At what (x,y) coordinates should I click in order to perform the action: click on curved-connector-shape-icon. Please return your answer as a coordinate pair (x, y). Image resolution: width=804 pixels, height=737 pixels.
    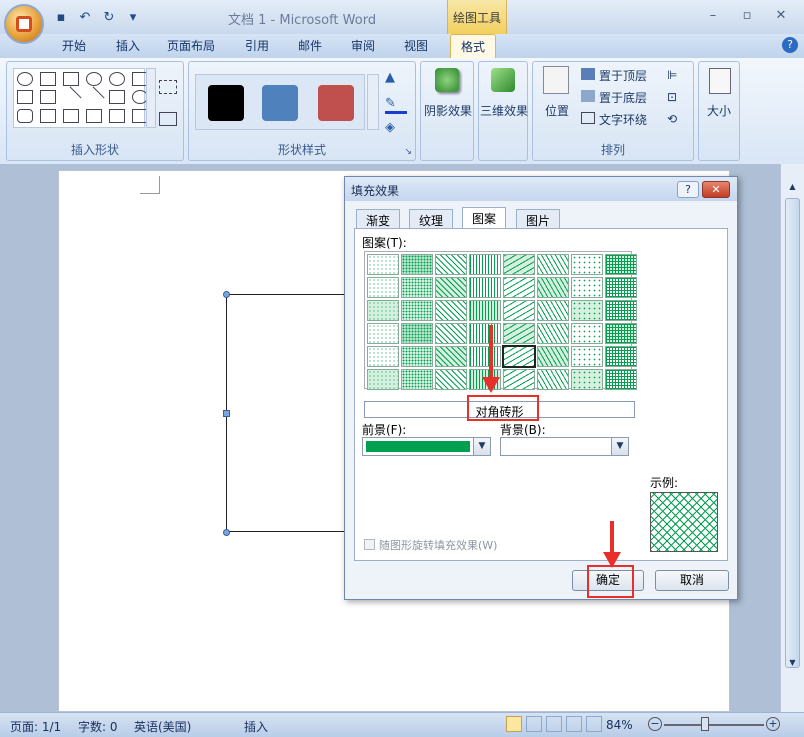
    Looking at the image, I should click on (94, 115).